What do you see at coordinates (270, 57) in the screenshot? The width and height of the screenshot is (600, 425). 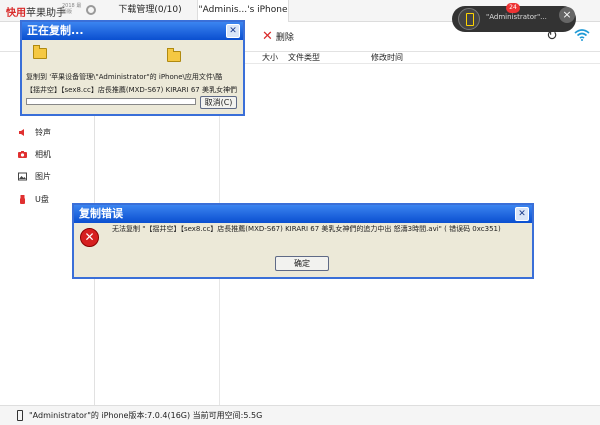 I see `column-size: 大小` at bounding box center [270, 57].